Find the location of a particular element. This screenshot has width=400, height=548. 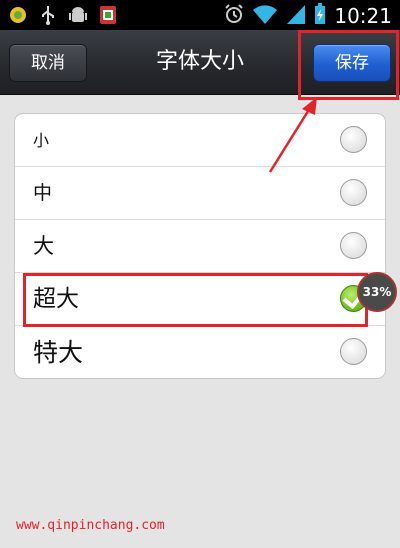

watermark: www.qinpinchang.com is located at coordinates (90, 525).